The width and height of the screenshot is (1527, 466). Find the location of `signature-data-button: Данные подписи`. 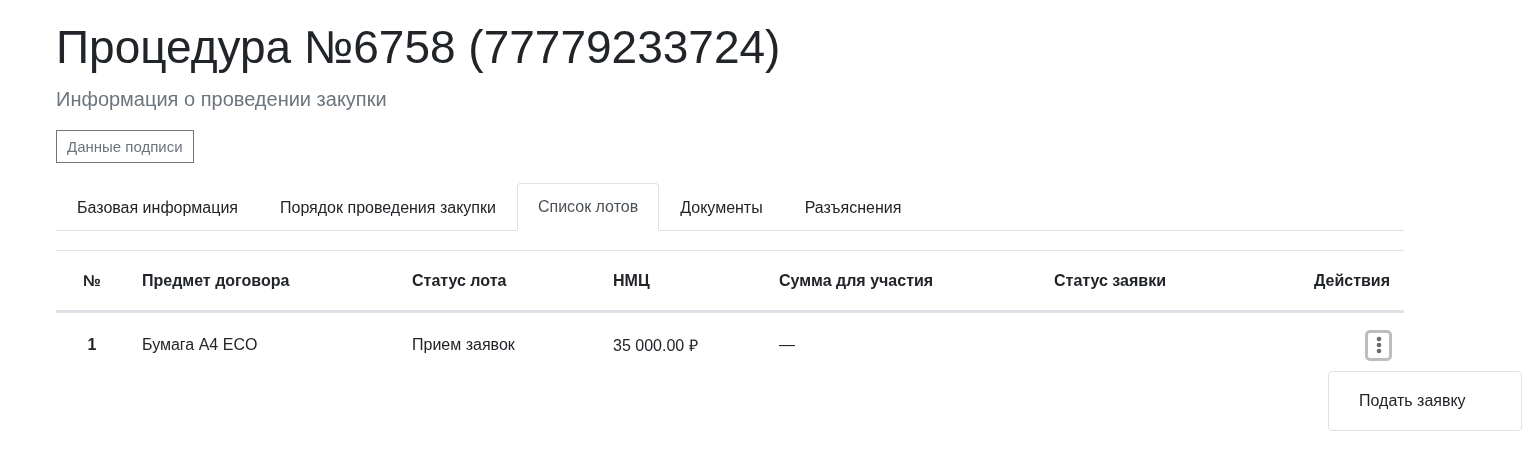

signature-data-button: Данные подписи is located at coordinates (125, 146).